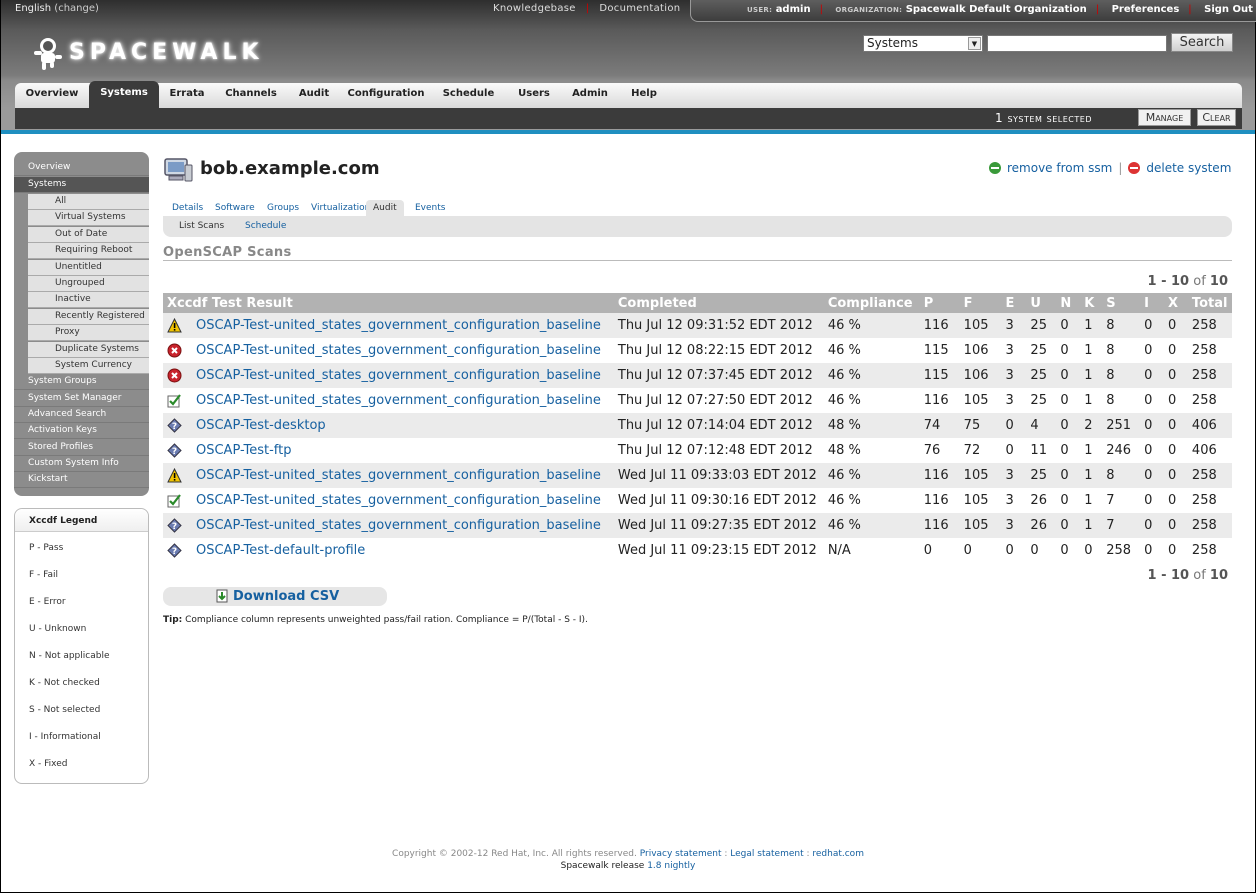 The width and height of the screenshot is (1256, 893). I want to click on chevron-down-icon: ▼, so click(974, 43).